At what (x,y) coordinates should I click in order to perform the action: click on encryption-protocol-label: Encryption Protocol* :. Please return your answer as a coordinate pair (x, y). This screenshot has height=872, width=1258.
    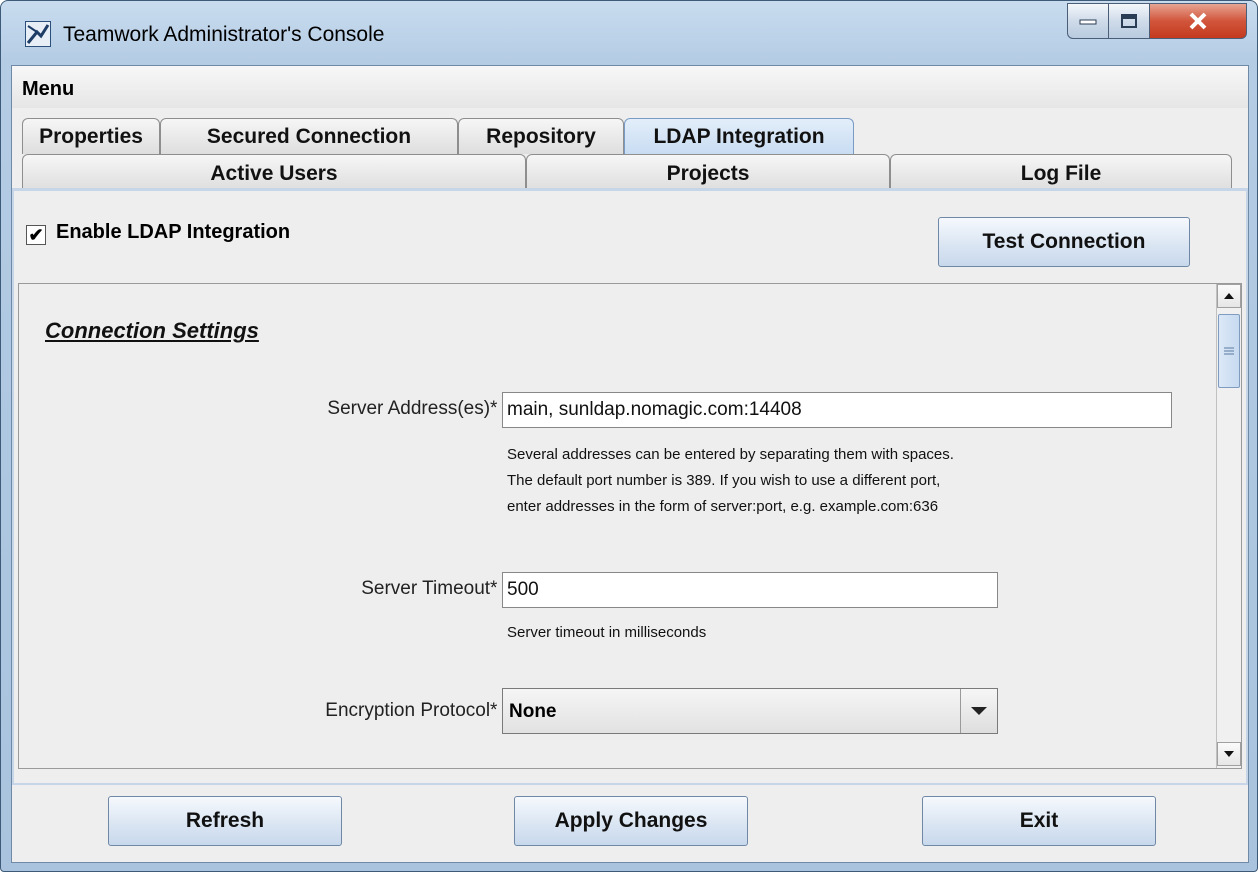
    Looking at the image, I should click on (416, 710).